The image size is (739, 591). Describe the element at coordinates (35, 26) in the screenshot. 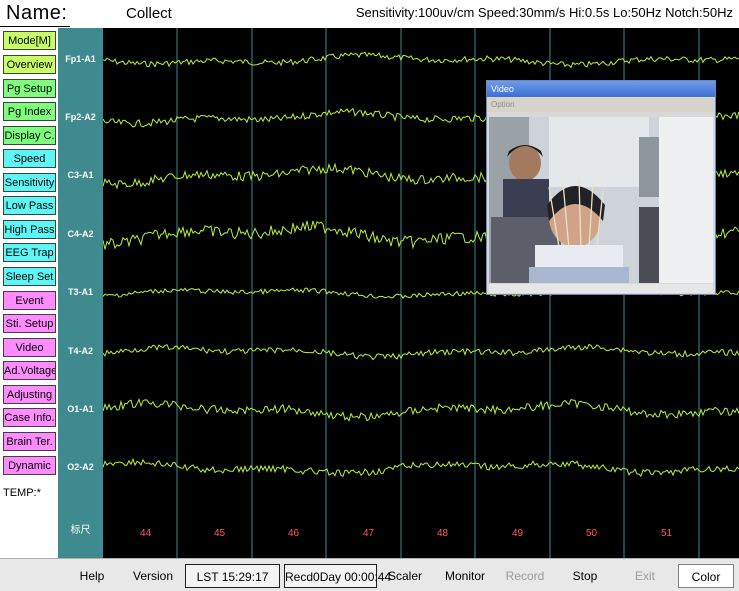

I see `name-underline` at that location.